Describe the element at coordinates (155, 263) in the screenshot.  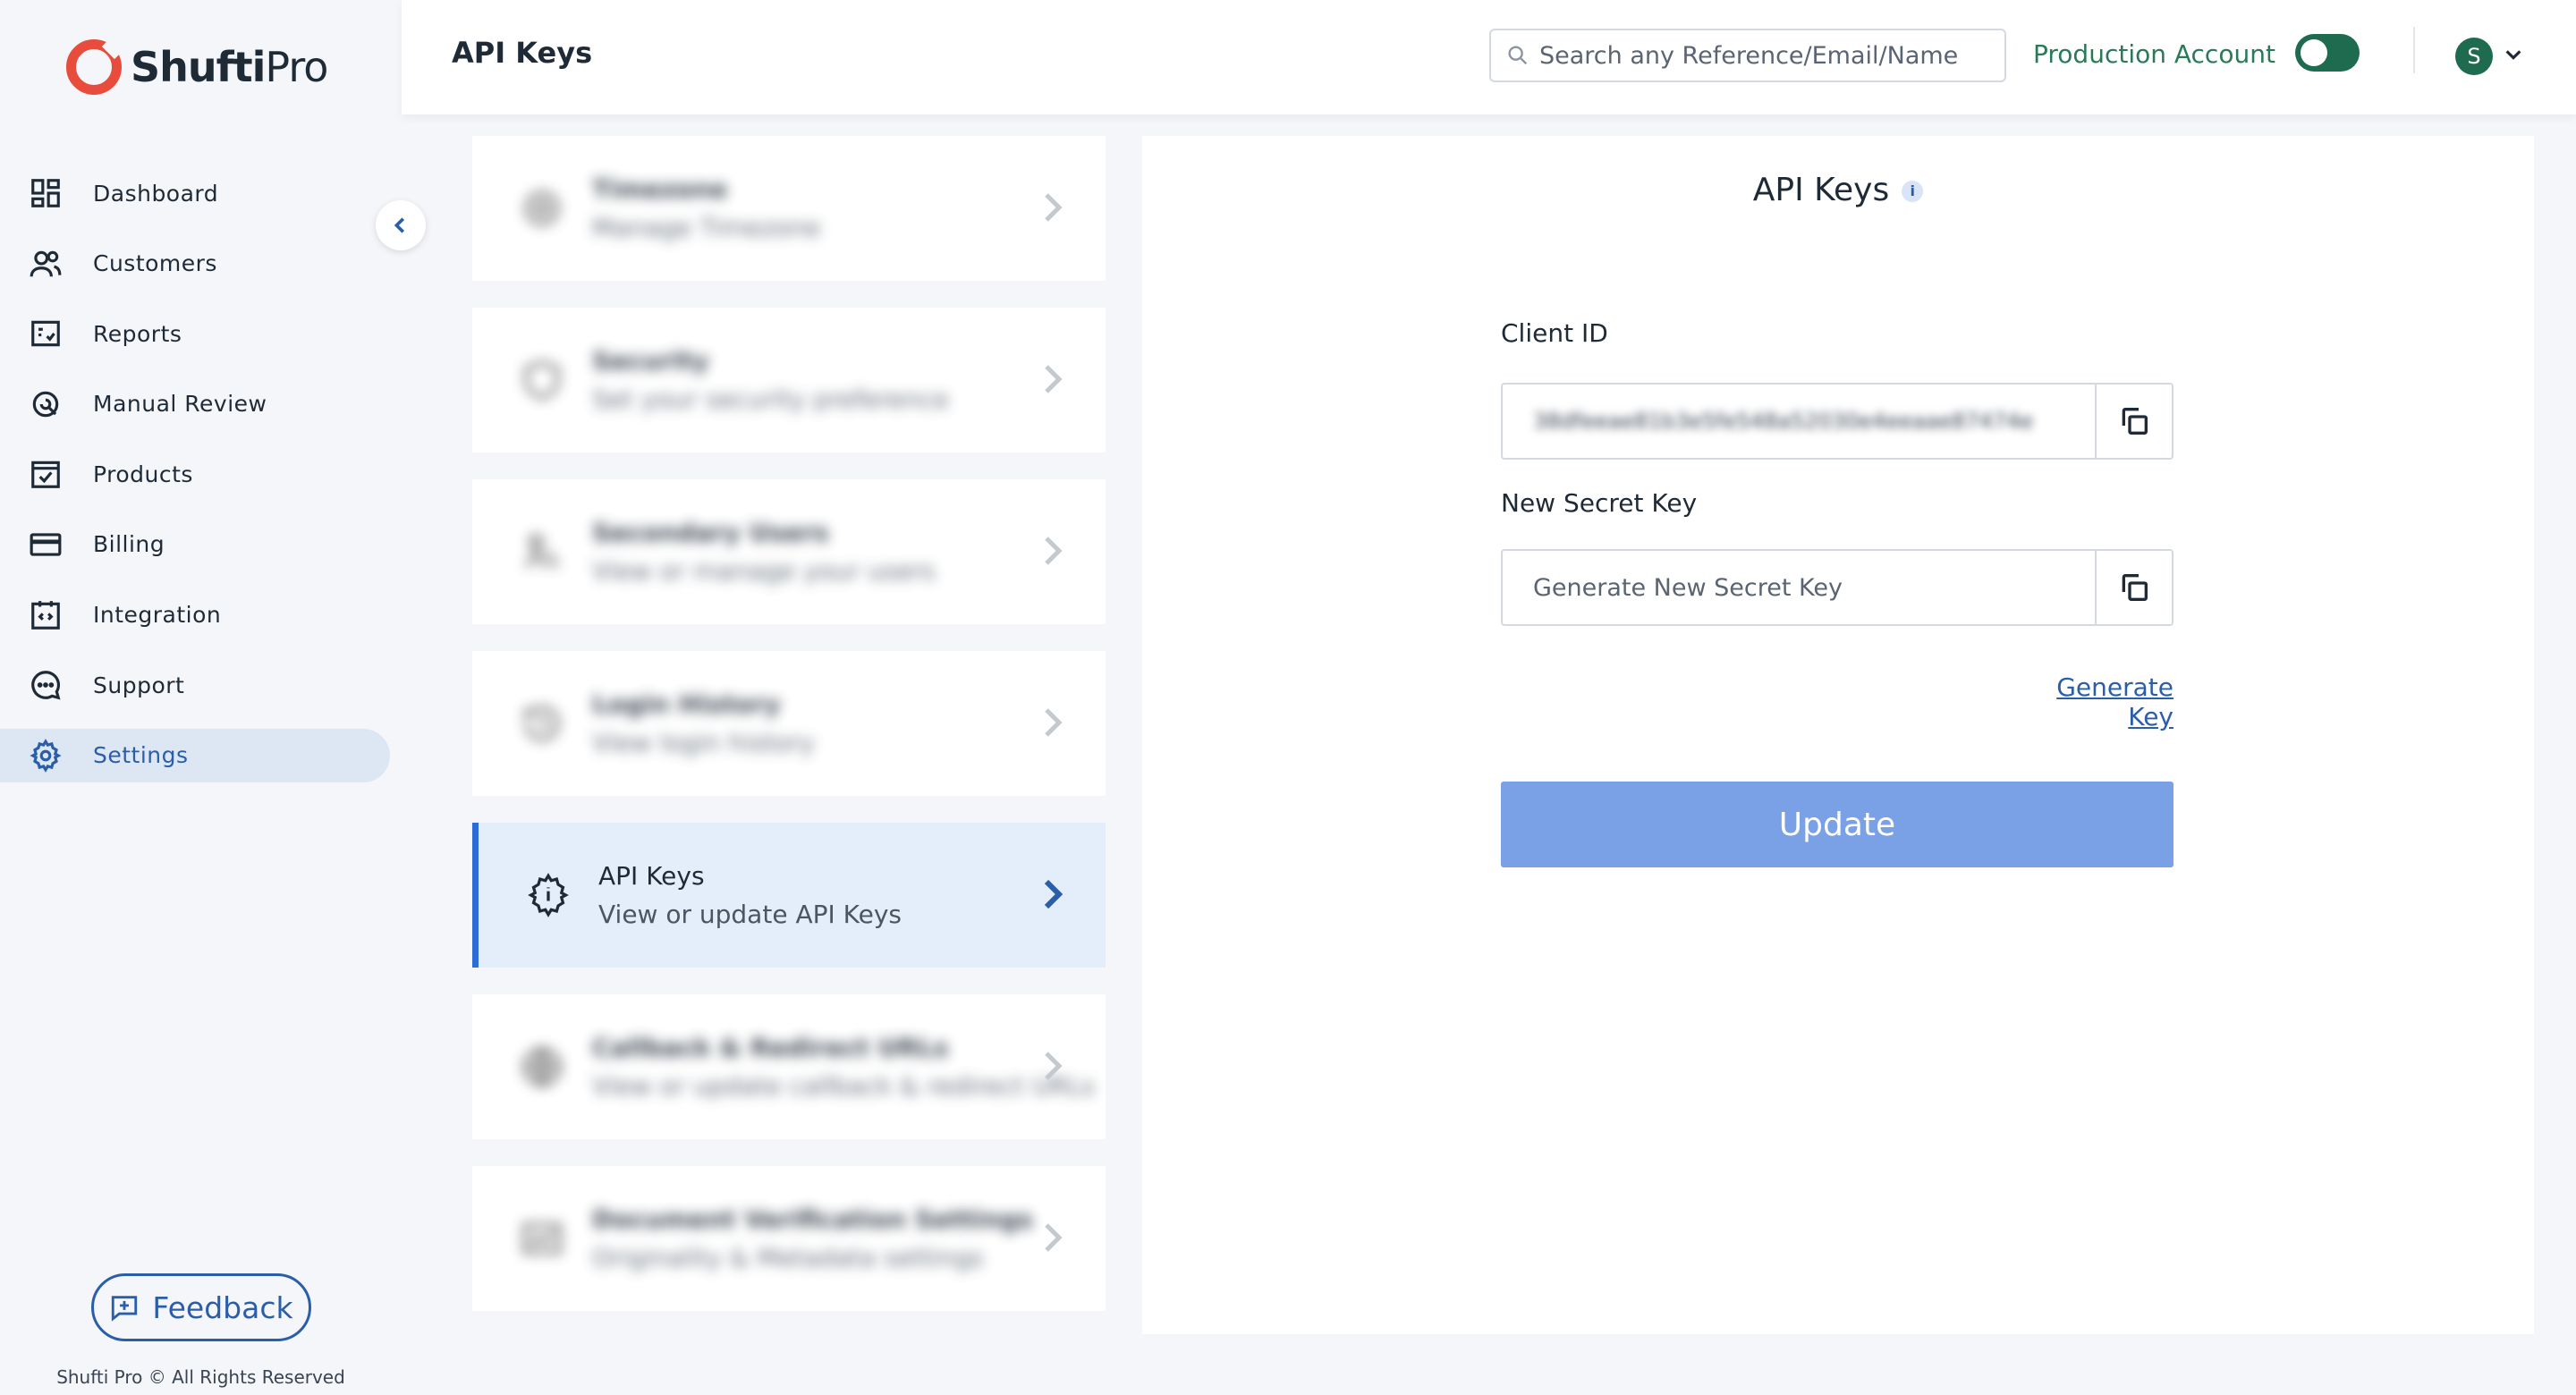
I see `sidebar-item-label: Customers` at that location.